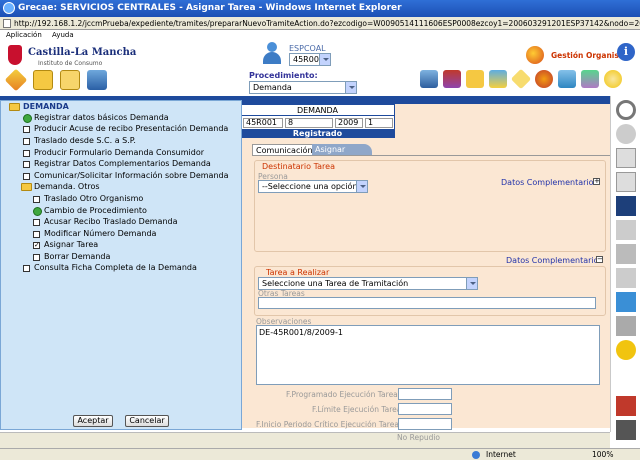 The width and height of the screenshot is (640, 461). What do you see at coordinates (521, 79) in the screenshot?
I see `tag-icon` at bounding box center [521, 79].